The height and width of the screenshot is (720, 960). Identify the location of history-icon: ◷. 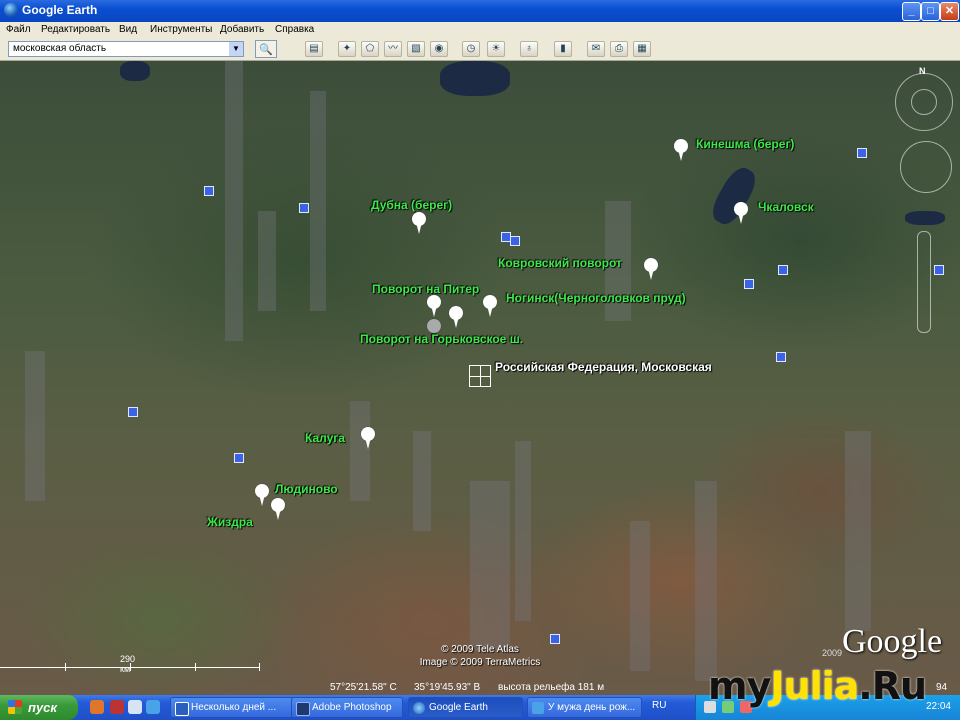
(471, 49).